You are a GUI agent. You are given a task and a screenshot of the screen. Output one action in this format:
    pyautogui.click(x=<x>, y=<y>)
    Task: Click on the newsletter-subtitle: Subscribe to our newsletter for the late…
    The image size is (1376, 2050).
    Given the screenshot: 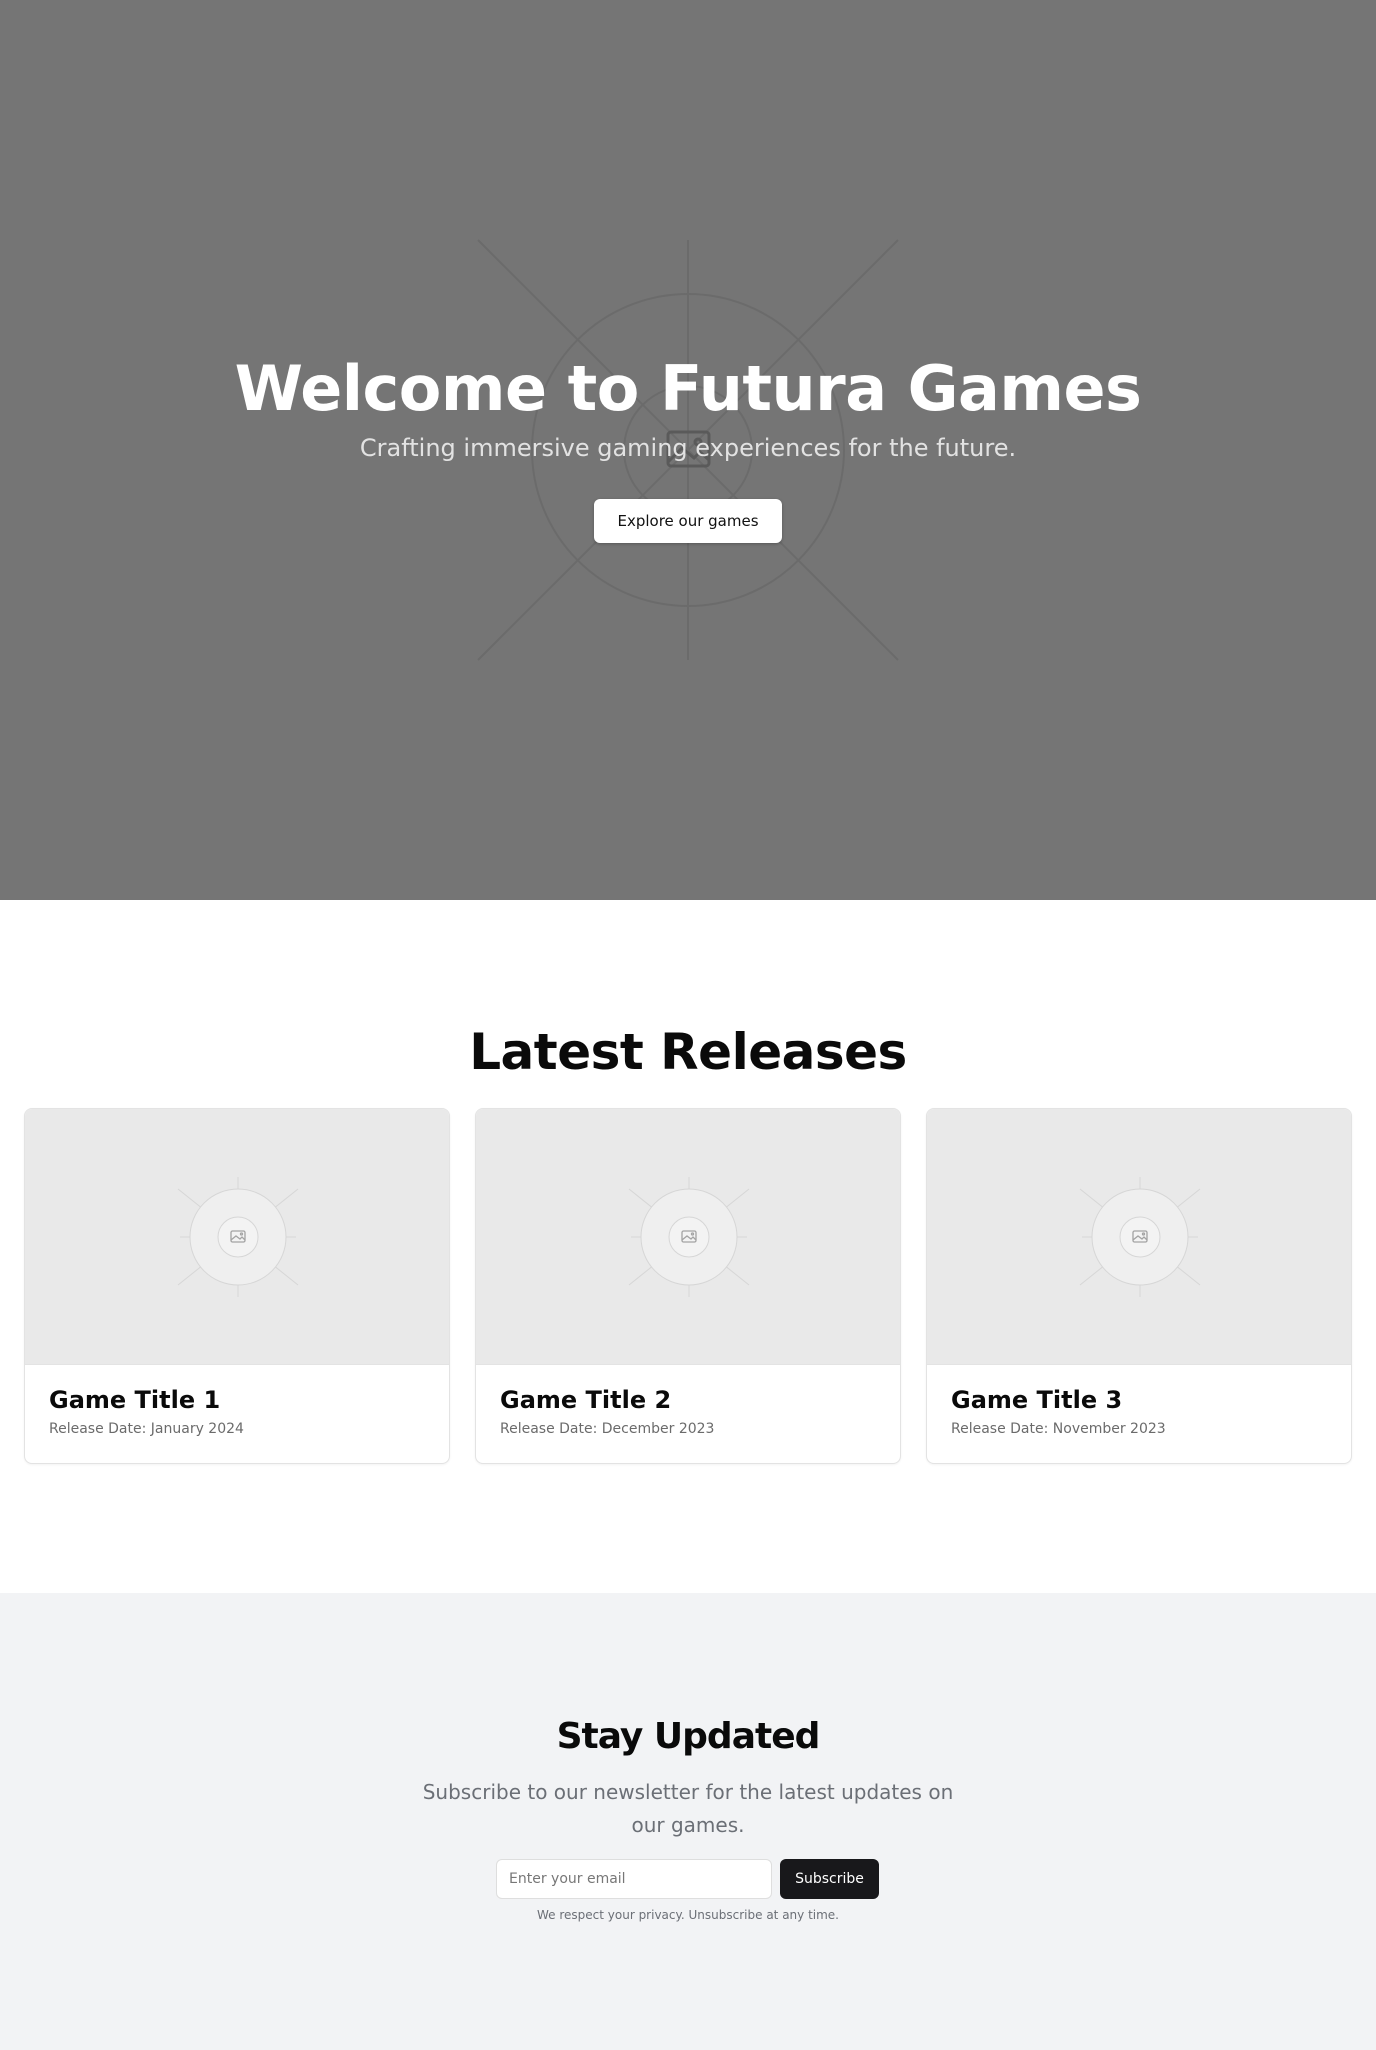 What is the action you would take?
    pyautogui.click(x=688, y=1808)
    